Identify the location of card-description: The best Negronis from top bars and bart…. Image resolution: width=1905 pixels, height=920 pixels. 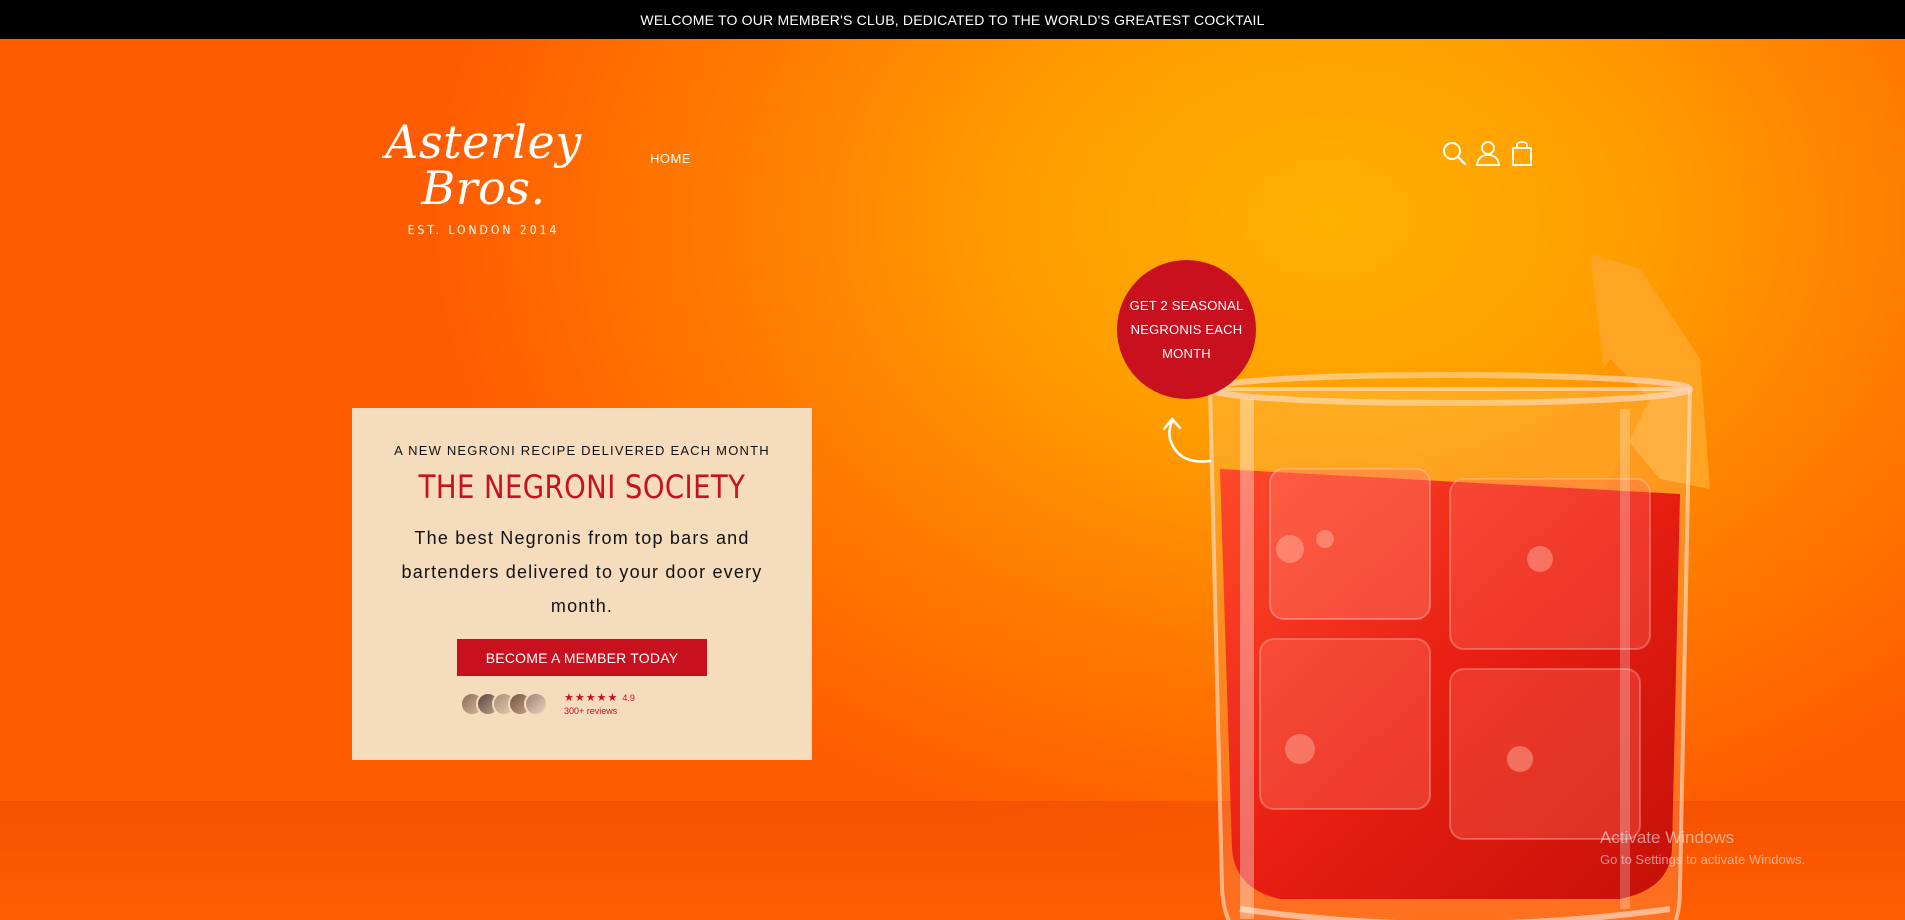
(582, 572).